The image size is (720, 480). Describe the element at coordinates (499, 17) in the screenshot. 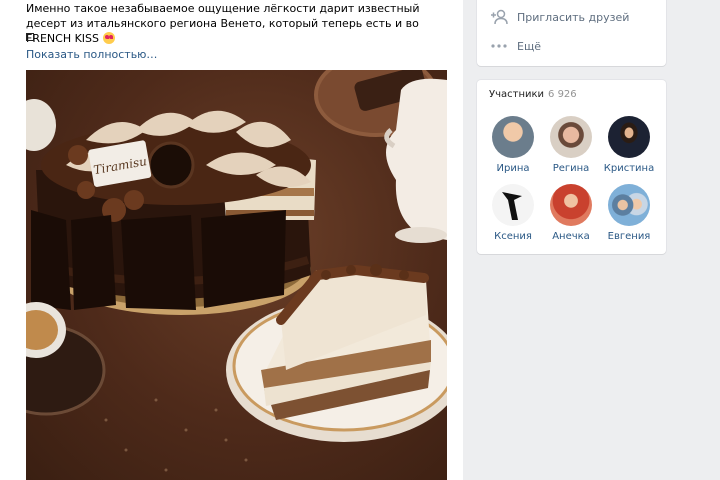

I see `invite-friends-icon` at that location.